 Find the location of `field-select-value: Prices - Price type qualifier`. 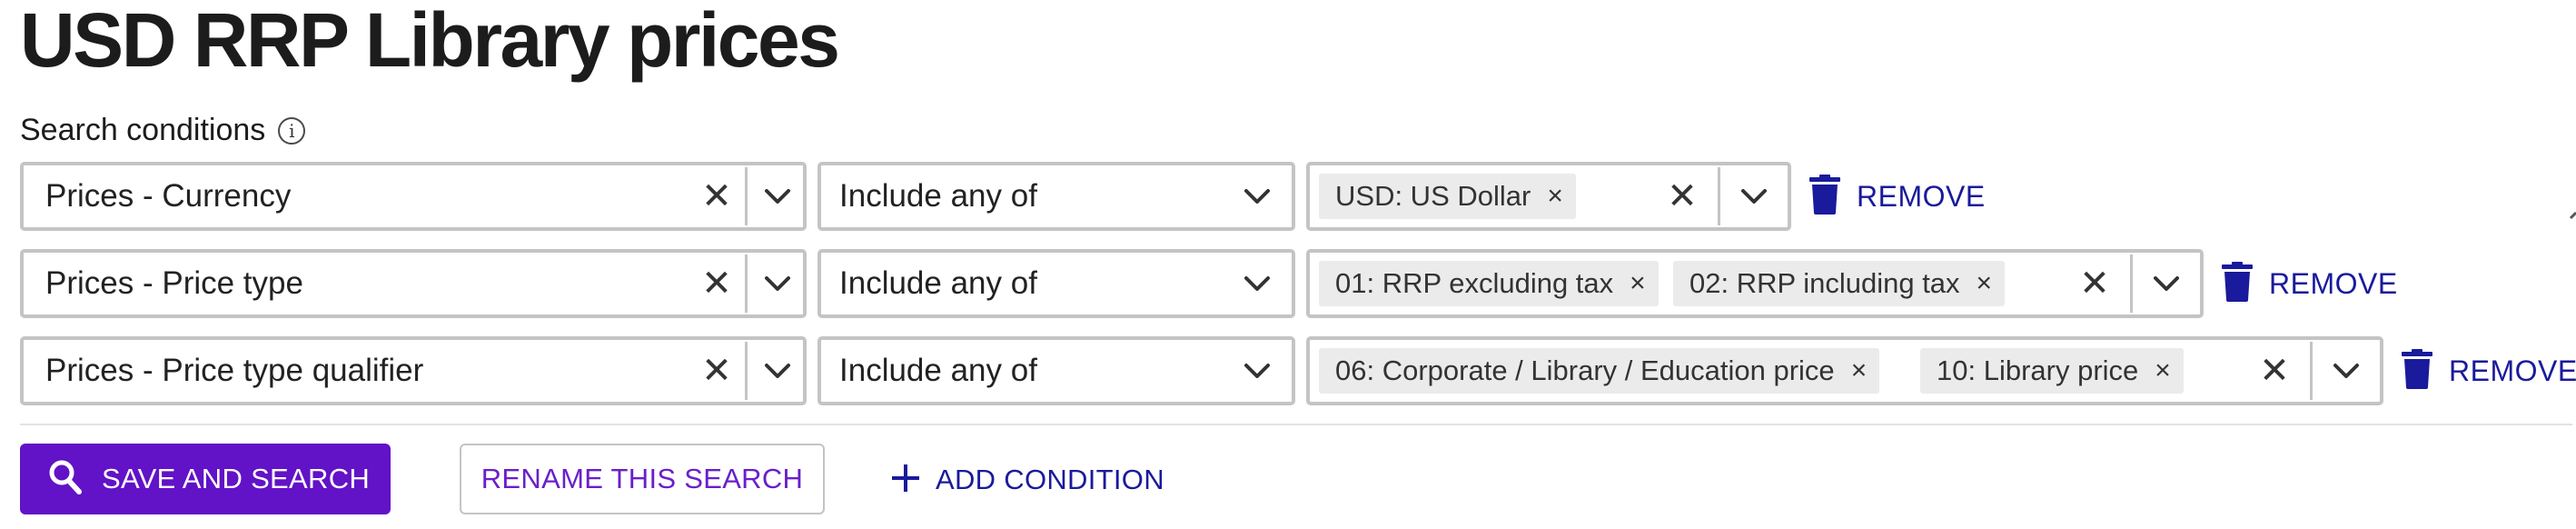

field-select-value: Prices - Price type qualifier is located at coordinates (234, 370).